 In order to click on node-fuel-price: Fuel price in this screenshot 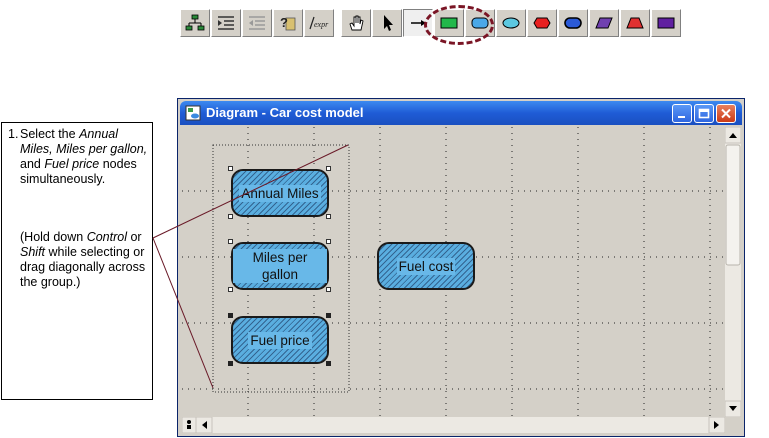, I will do `click(280, 340)`.